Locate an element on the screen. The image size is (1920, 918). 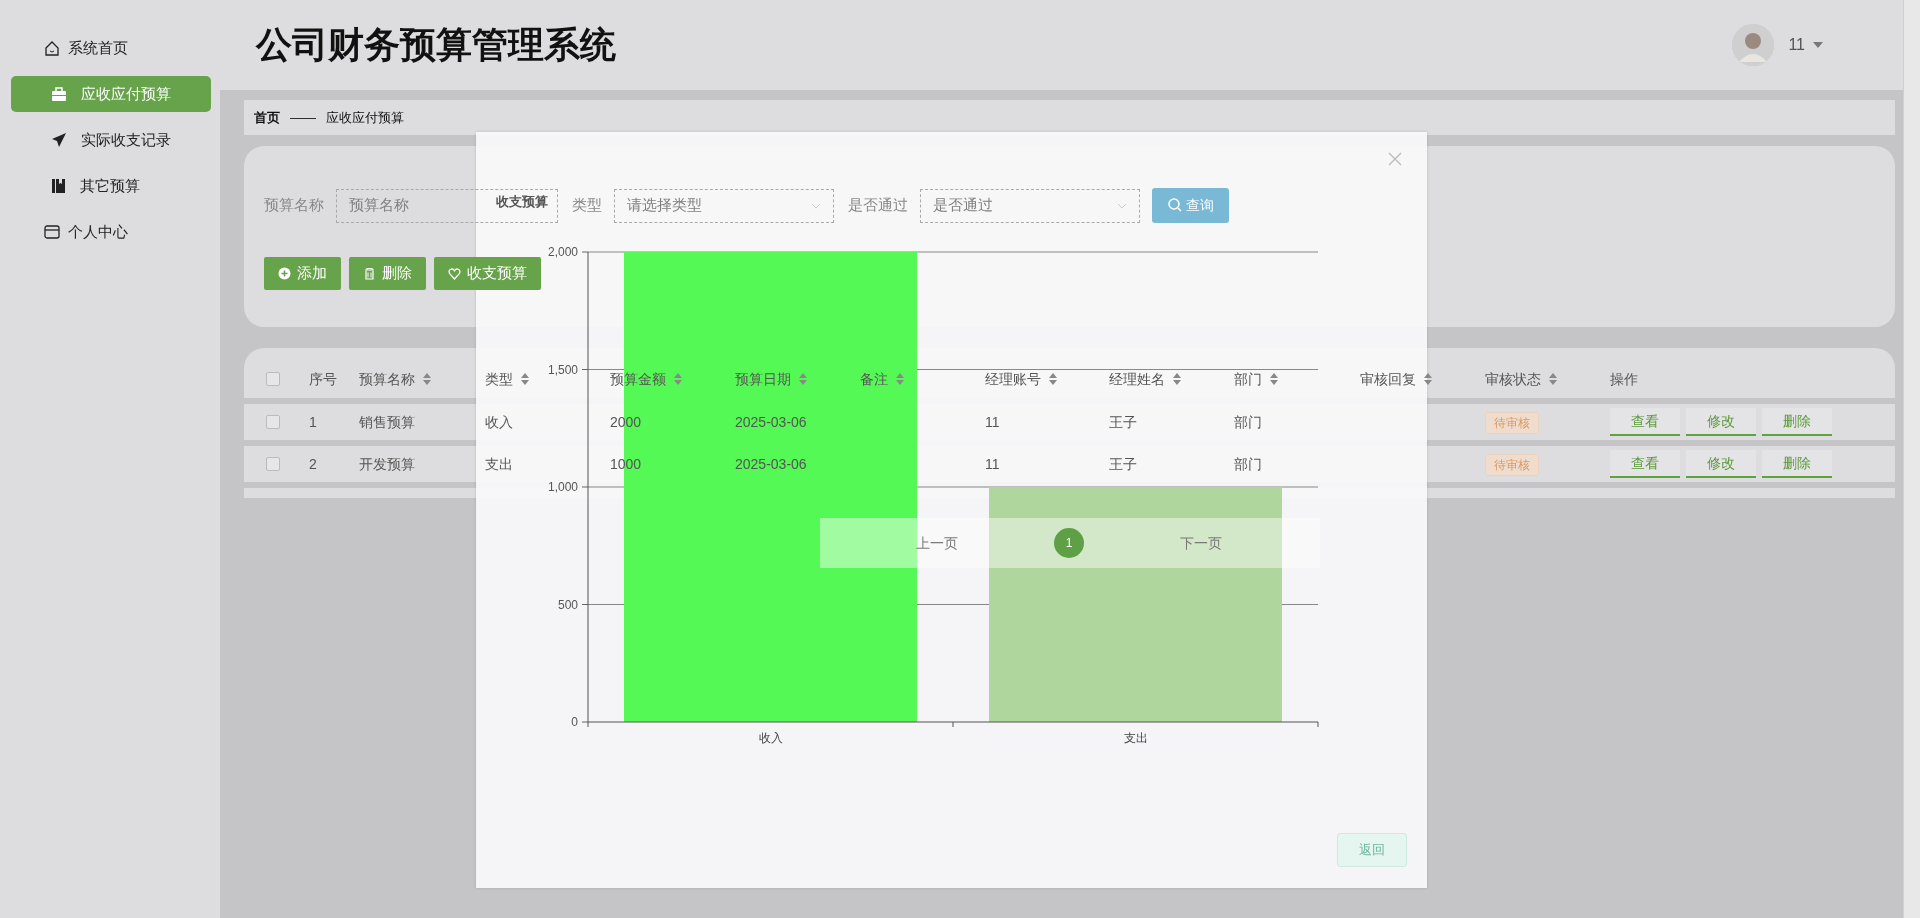
dialog-title: 收支预算 is located at coordinates (522, 202).